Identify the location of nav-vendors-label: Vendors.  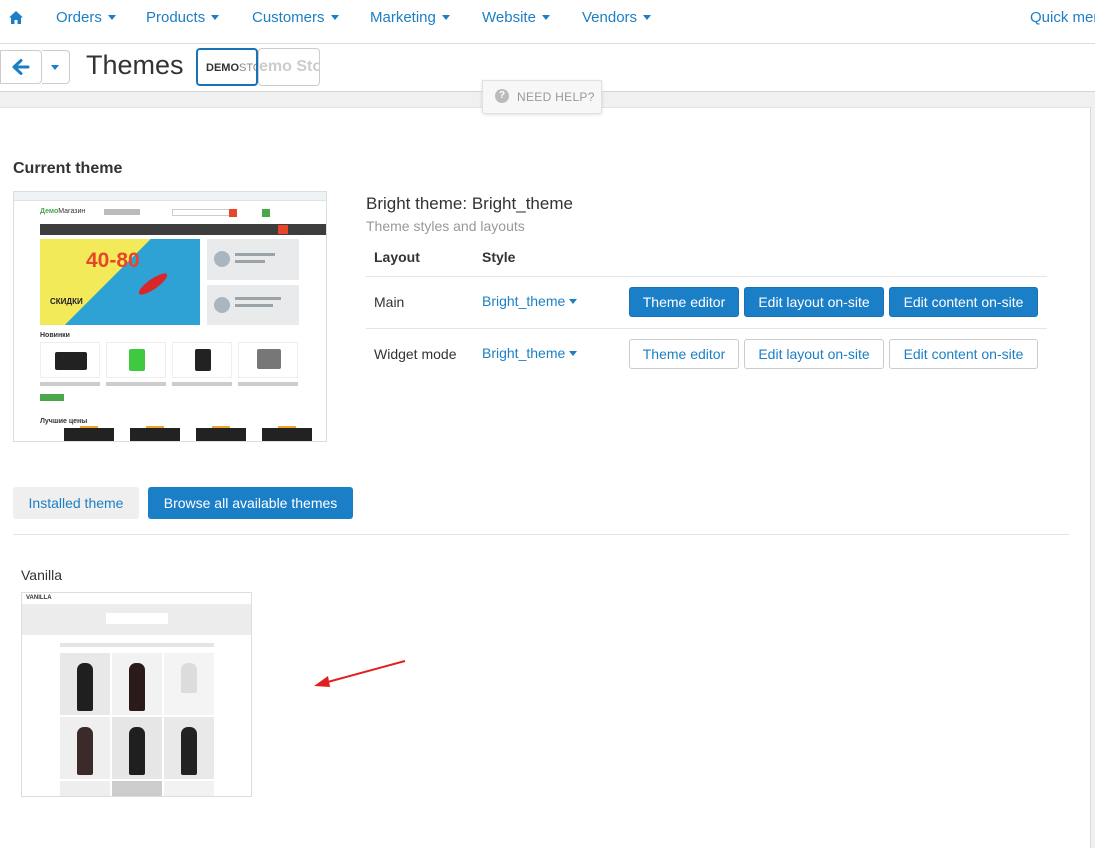
(610, 17).